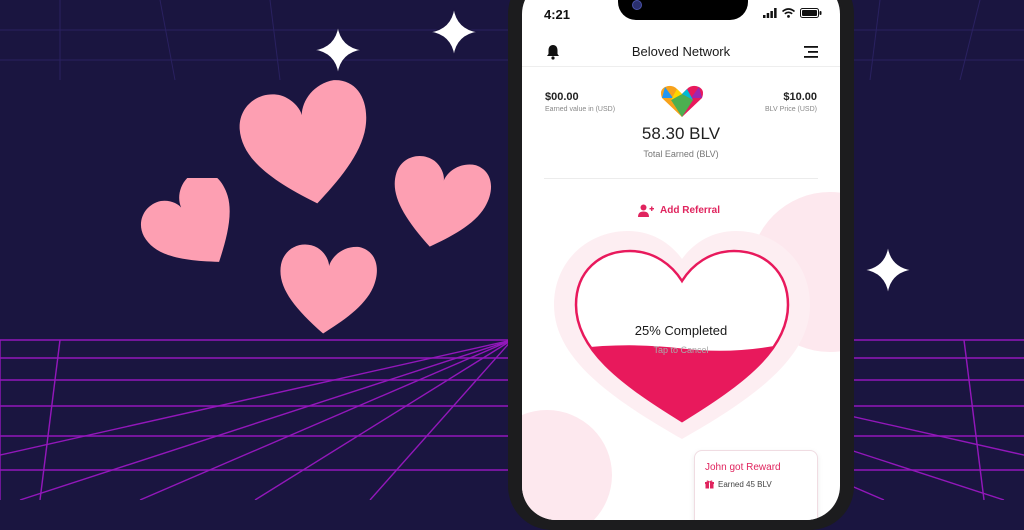 Image resolution: width=1024 pixels, height=530 pixels. Describe the element at coordinates (791, 109) in the screenshot. I see `blv-price-caption: BLV Price (USD)` at that location.